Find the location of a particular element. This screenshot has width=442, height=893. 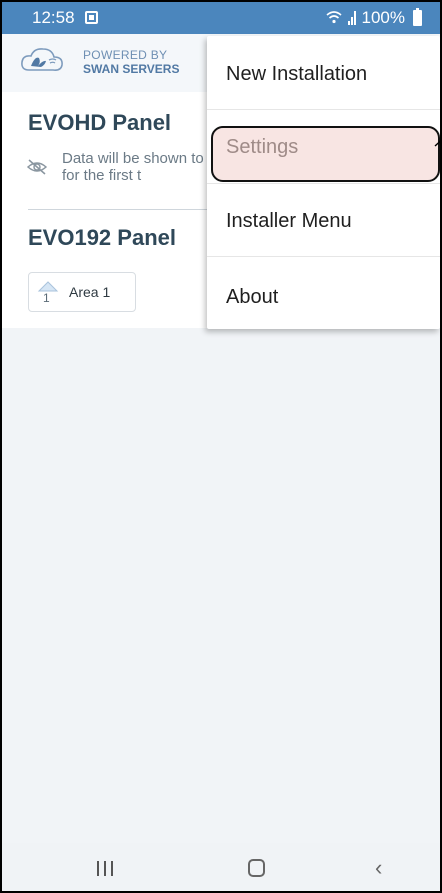

brand-name: SWAN SERVERS is located at coordinates (131, 69).